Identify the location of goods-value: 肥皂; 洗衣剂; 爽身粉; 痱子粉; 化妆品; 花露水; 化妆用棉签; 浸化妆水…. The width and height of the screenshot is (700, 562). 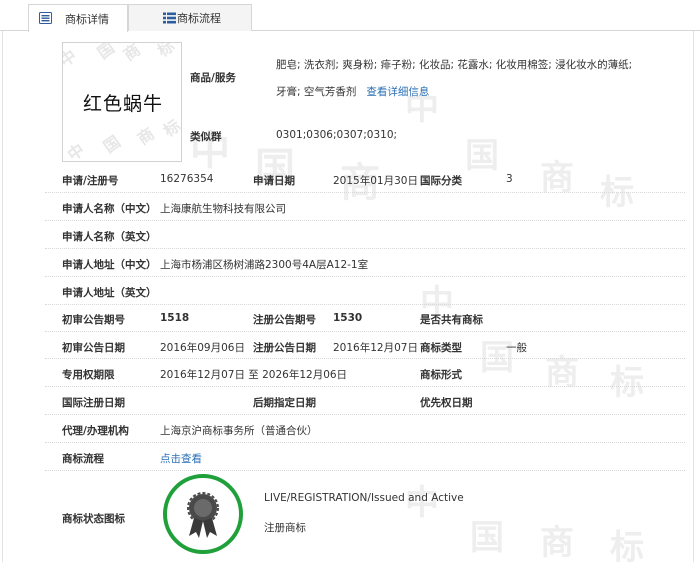
(457, 79).